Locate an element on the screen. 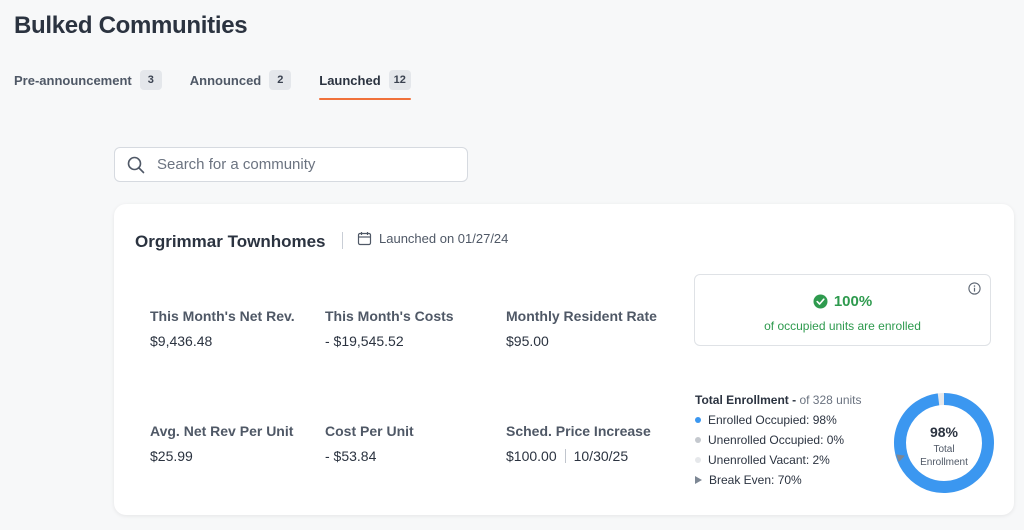 Image resolution: width=1024 pixels, height=530 pixels. metric-label: Monthly Resident Rate is located at coordinates (581, 316).